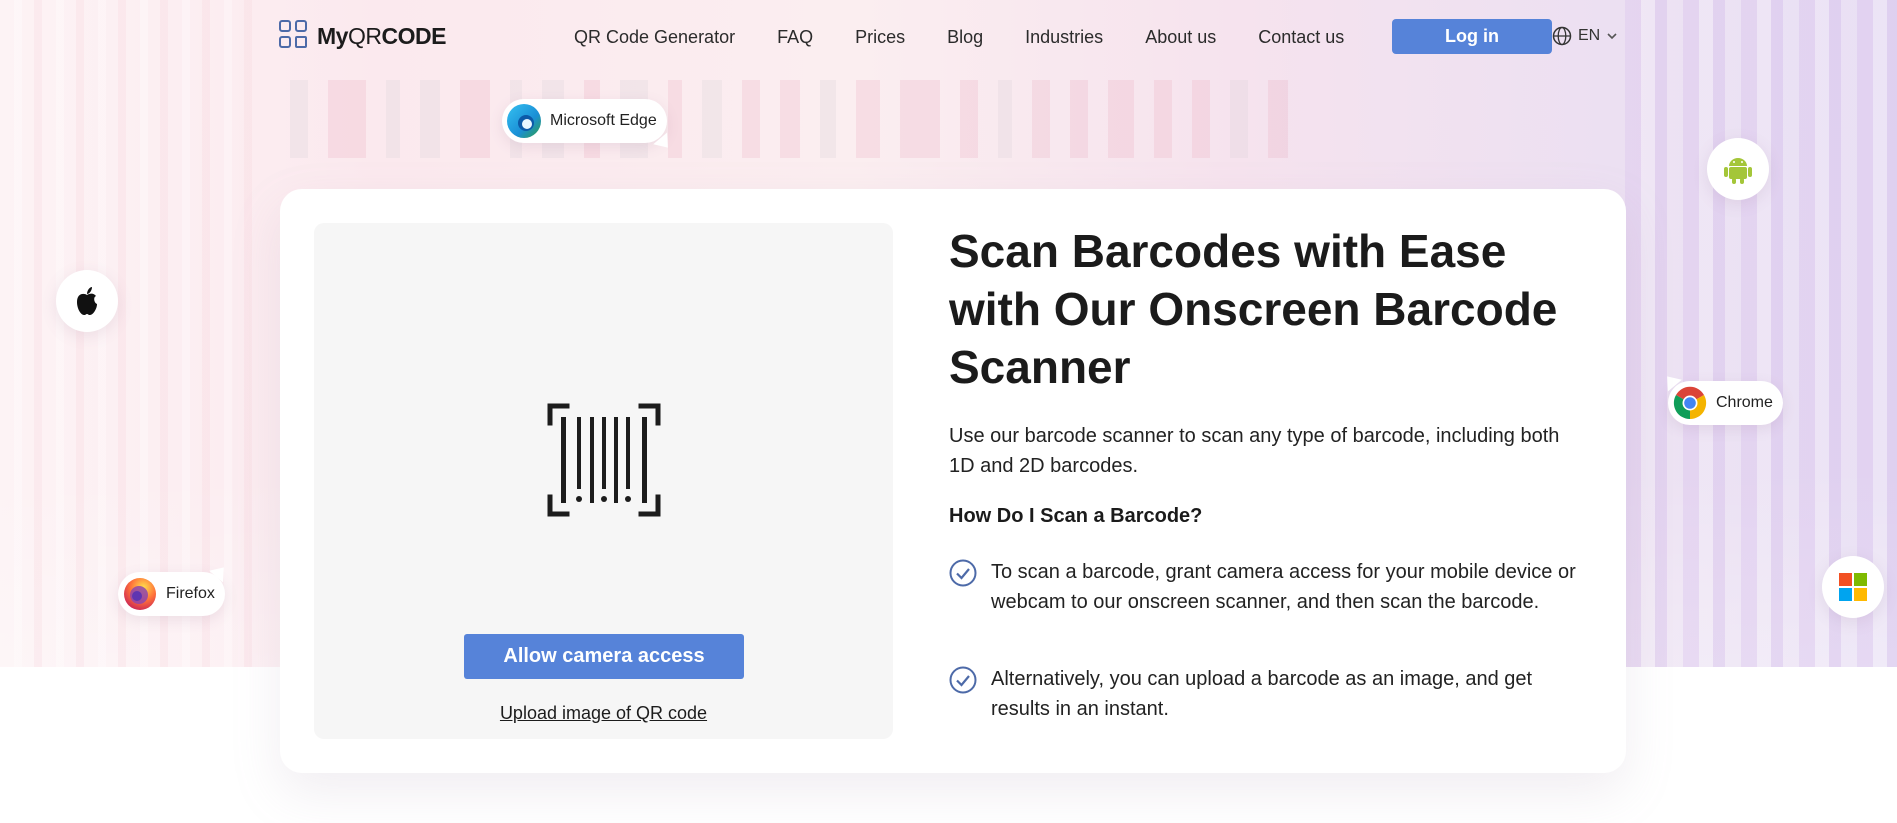 The height and width of the screenshot is (823, 1897). Describe the element at coordinates (795, 37) in the screenshot. I see `nav-faq: FAQ` at that location.